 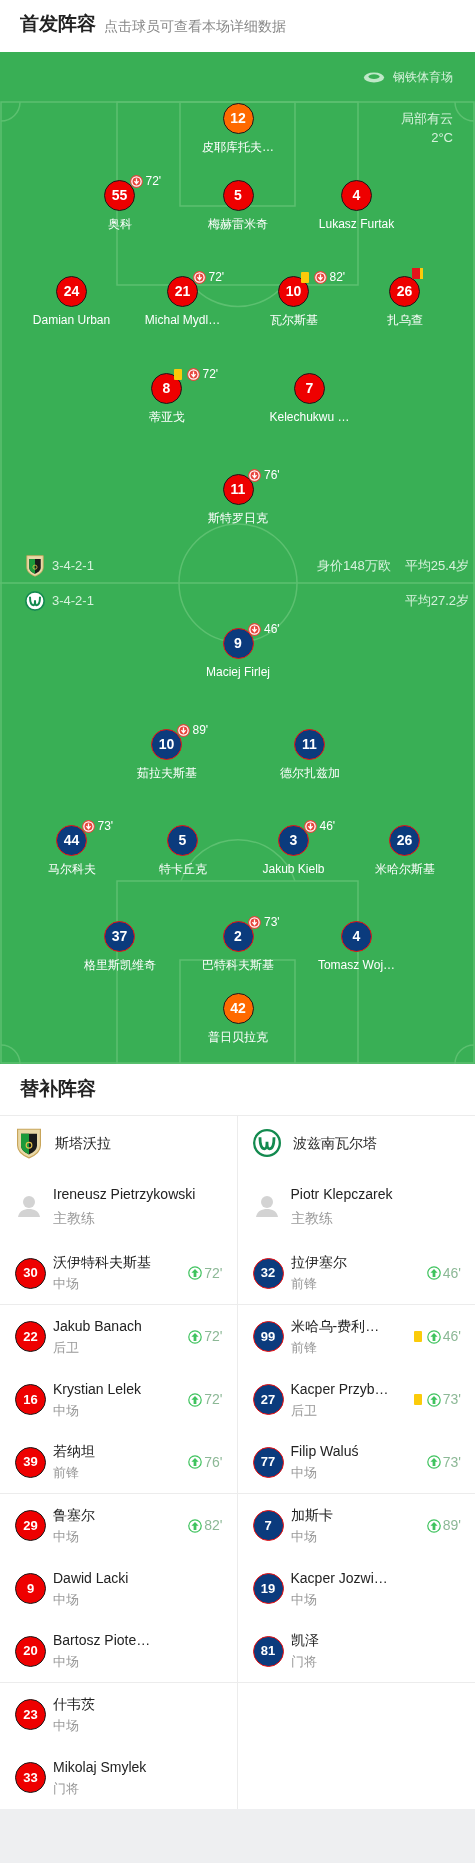 What do you see at coordinates (73, 565) in the screenshot?
I see `formation-text: 3-4-2-1` at bounding box center [73, 565].